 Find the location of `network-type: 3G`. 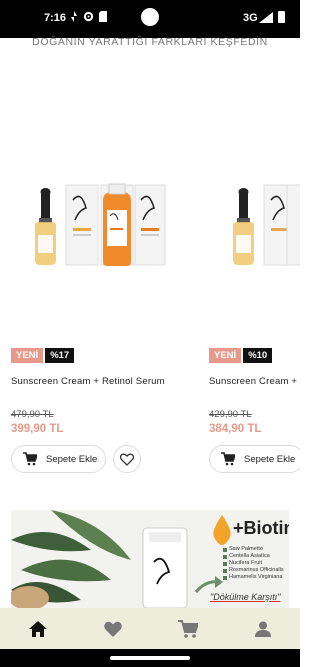

network-type: 3G is located at coordinates (250, 18).